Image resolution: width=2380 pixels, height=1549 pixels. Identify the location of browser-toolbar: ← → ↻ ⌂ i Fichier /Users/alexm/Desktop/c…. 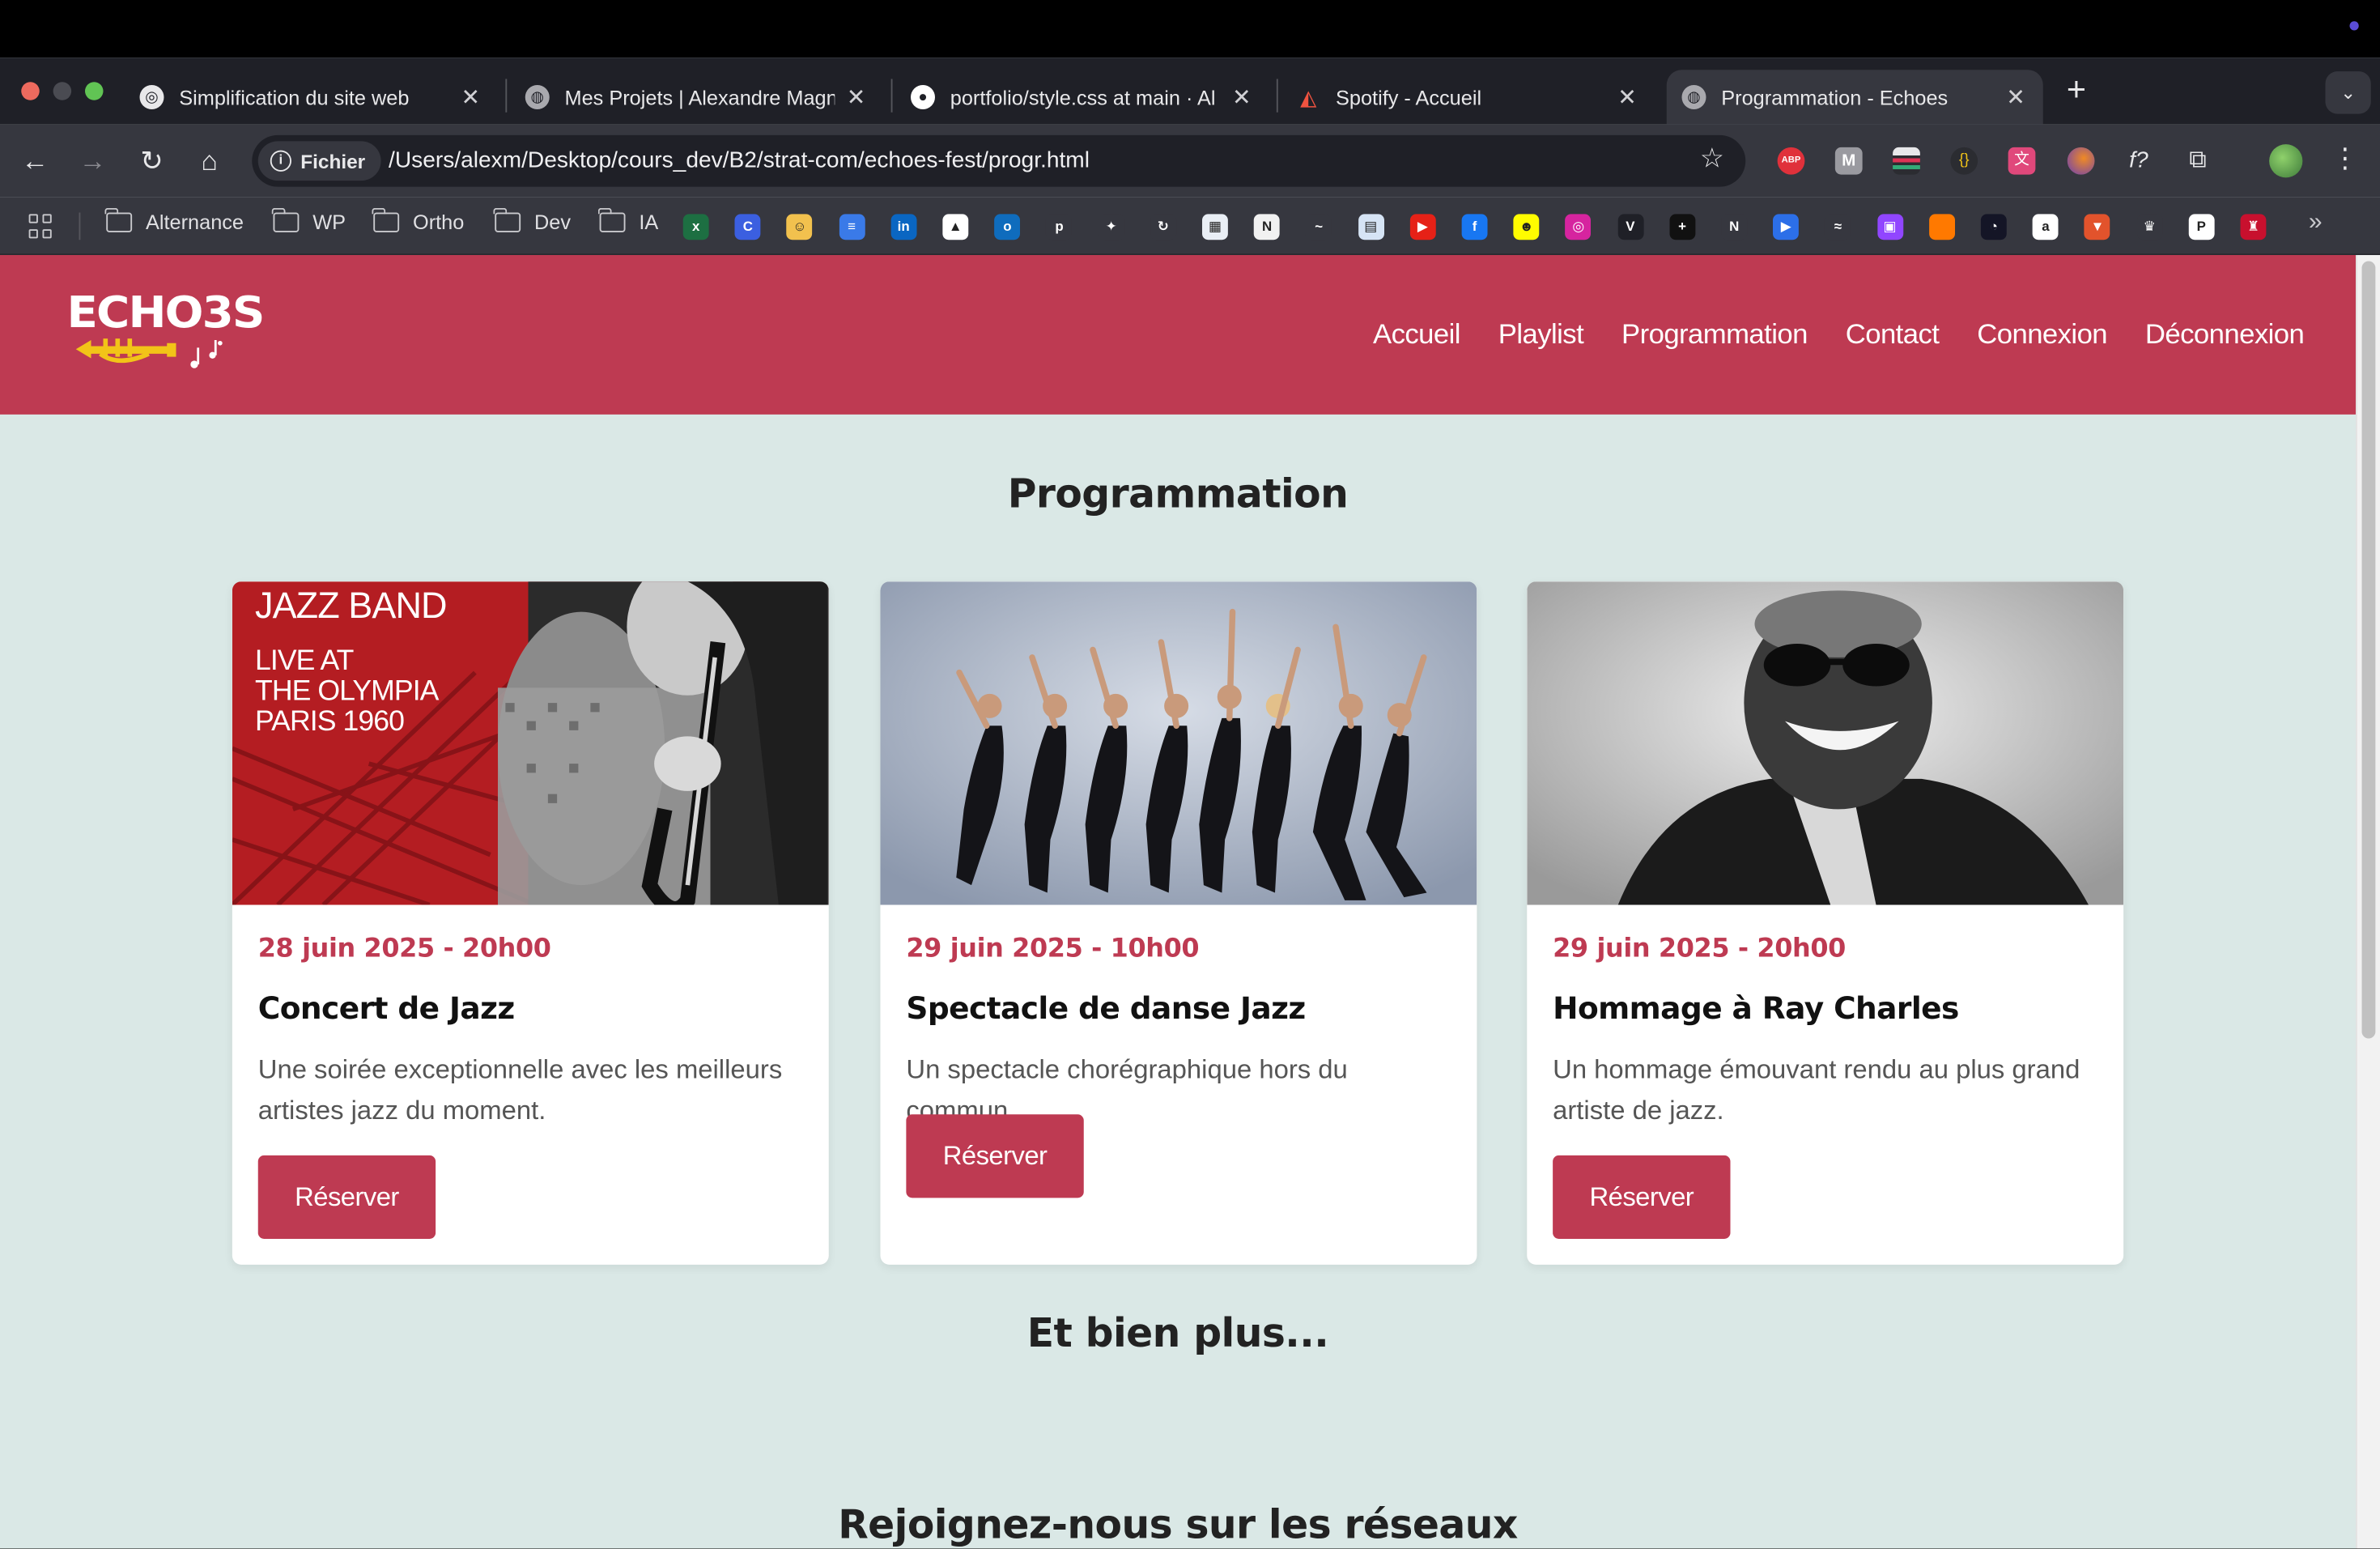
(1190, 161).